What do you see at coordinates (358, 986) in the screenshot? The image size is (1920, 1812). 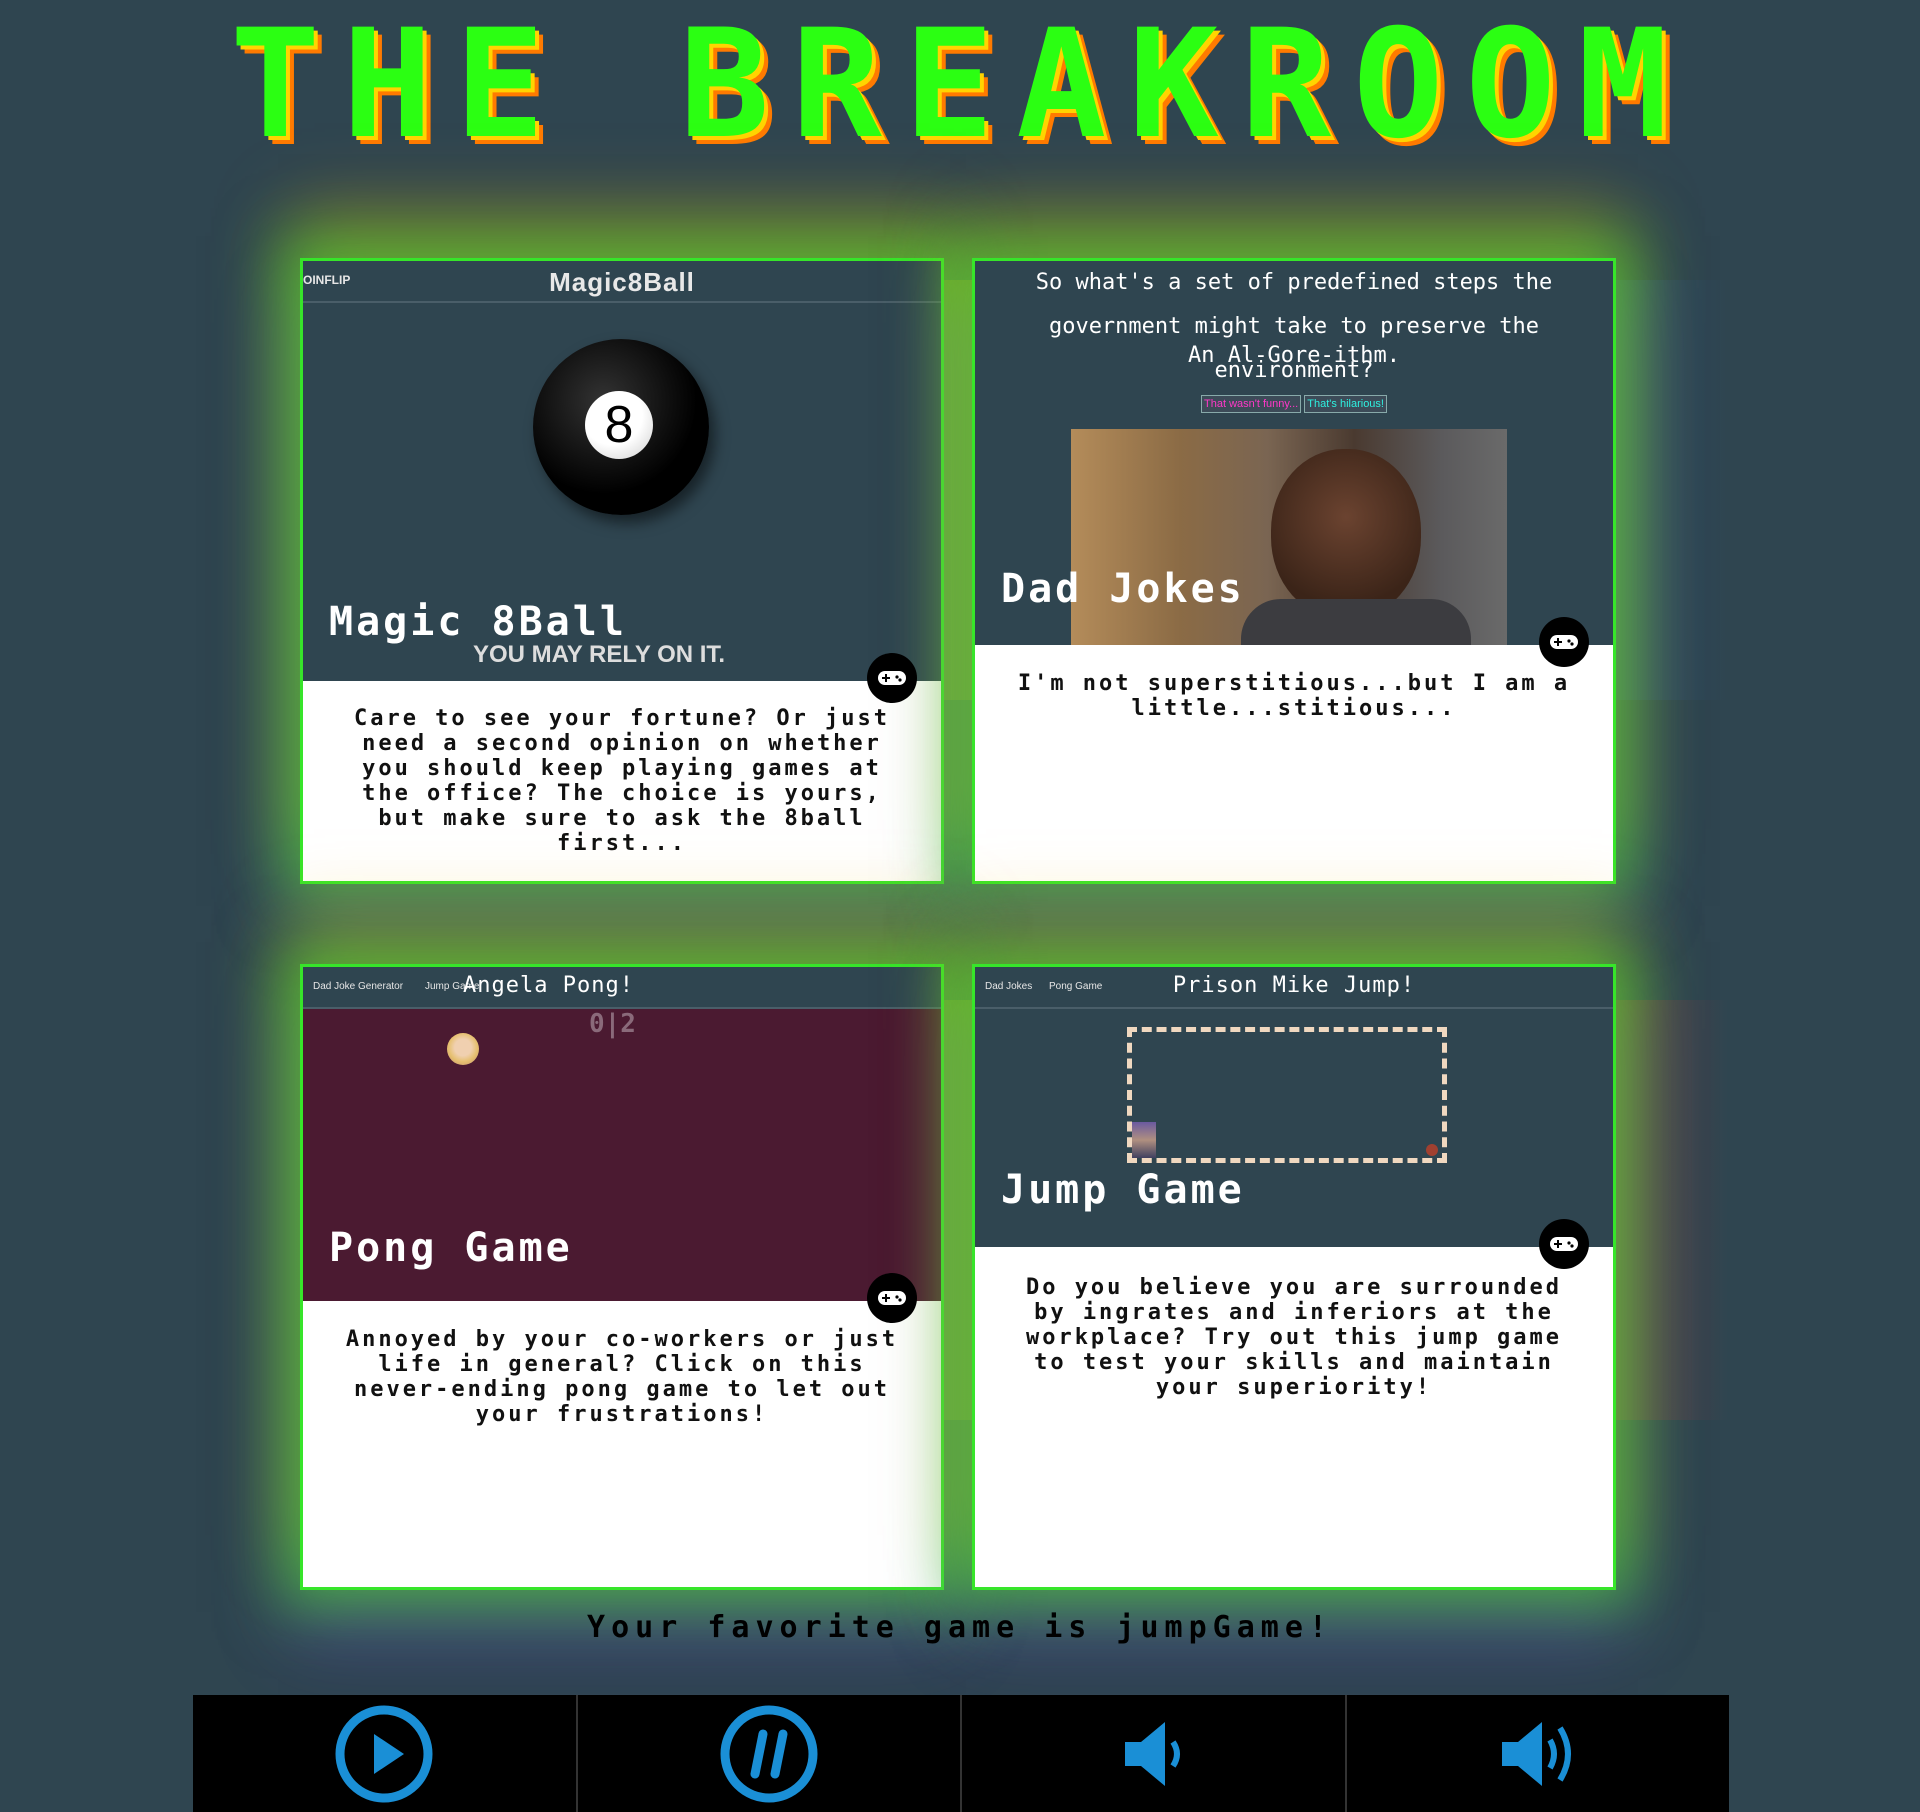 I see `pong-nav-link-dadjoke: Dad Joke Generator` at bounding box center [358, 986].